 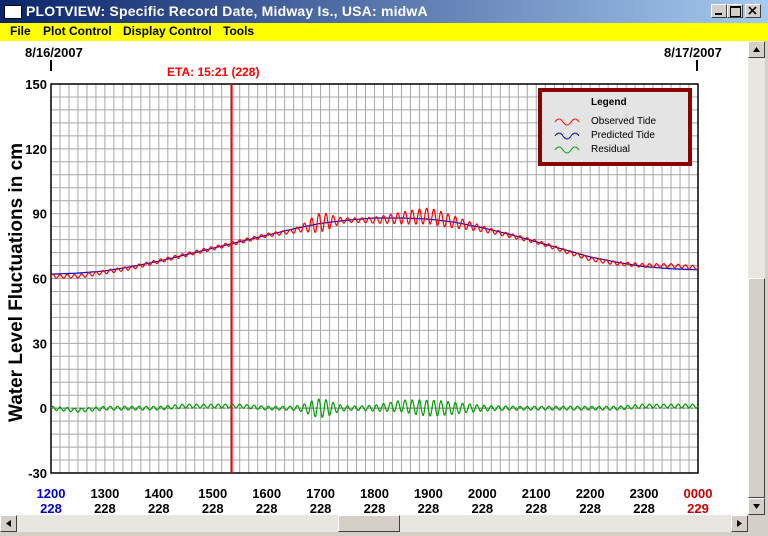 What do you see at coordinates (213, 72) in the screenshot?
I see `eta-label: ETA: 15:21 (228)` at bounding box center [213, 72].